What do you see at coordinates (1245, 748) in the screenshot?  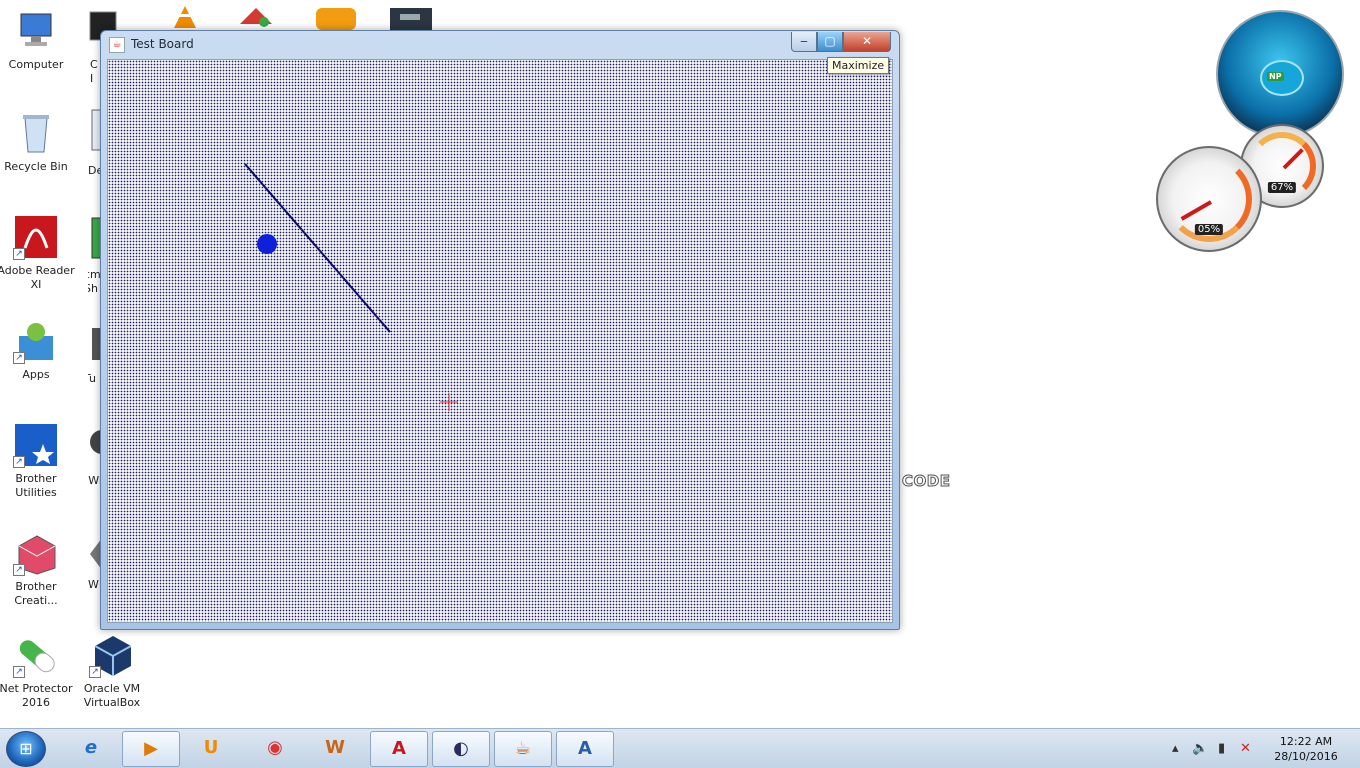 I see `network-disconnected-icon: ✕` at bounding box center [1245, 748].